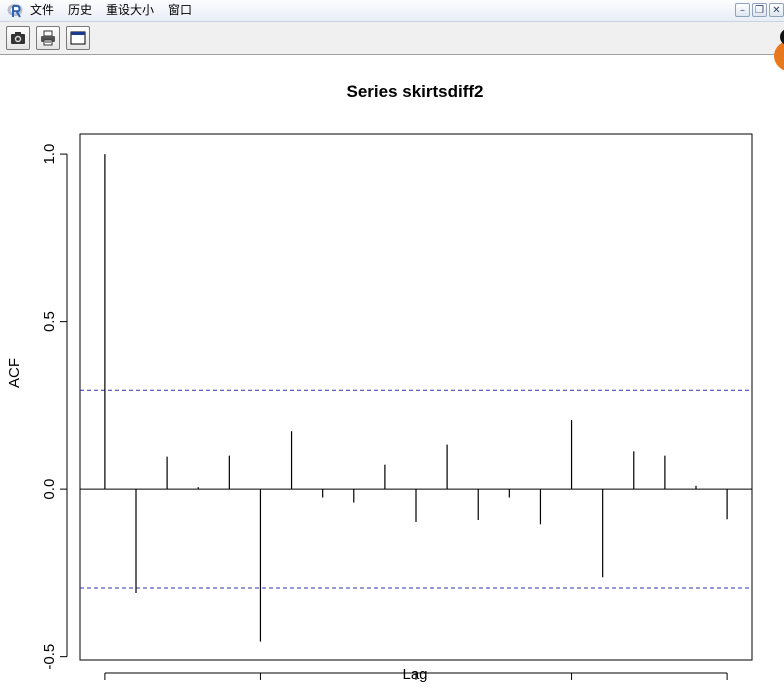 The width and height of the screenshot is (784, 688). I want to click on y-tick-label: 0.5, so click(49, 321).